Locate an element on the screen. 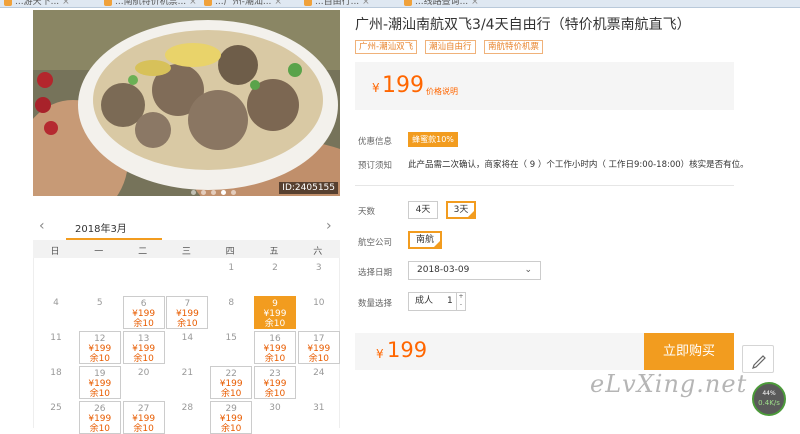 The height and width of the screenshot is (434, 800). day-number: 15 is located at coordinates (231, 338).